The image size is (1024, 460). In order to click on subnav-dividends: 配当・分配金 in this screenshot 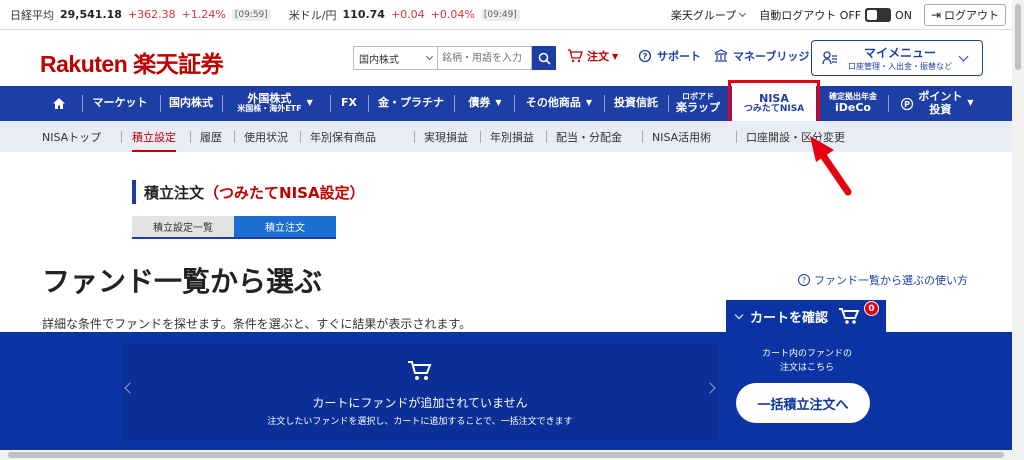, I will do `click(589, 136)`.